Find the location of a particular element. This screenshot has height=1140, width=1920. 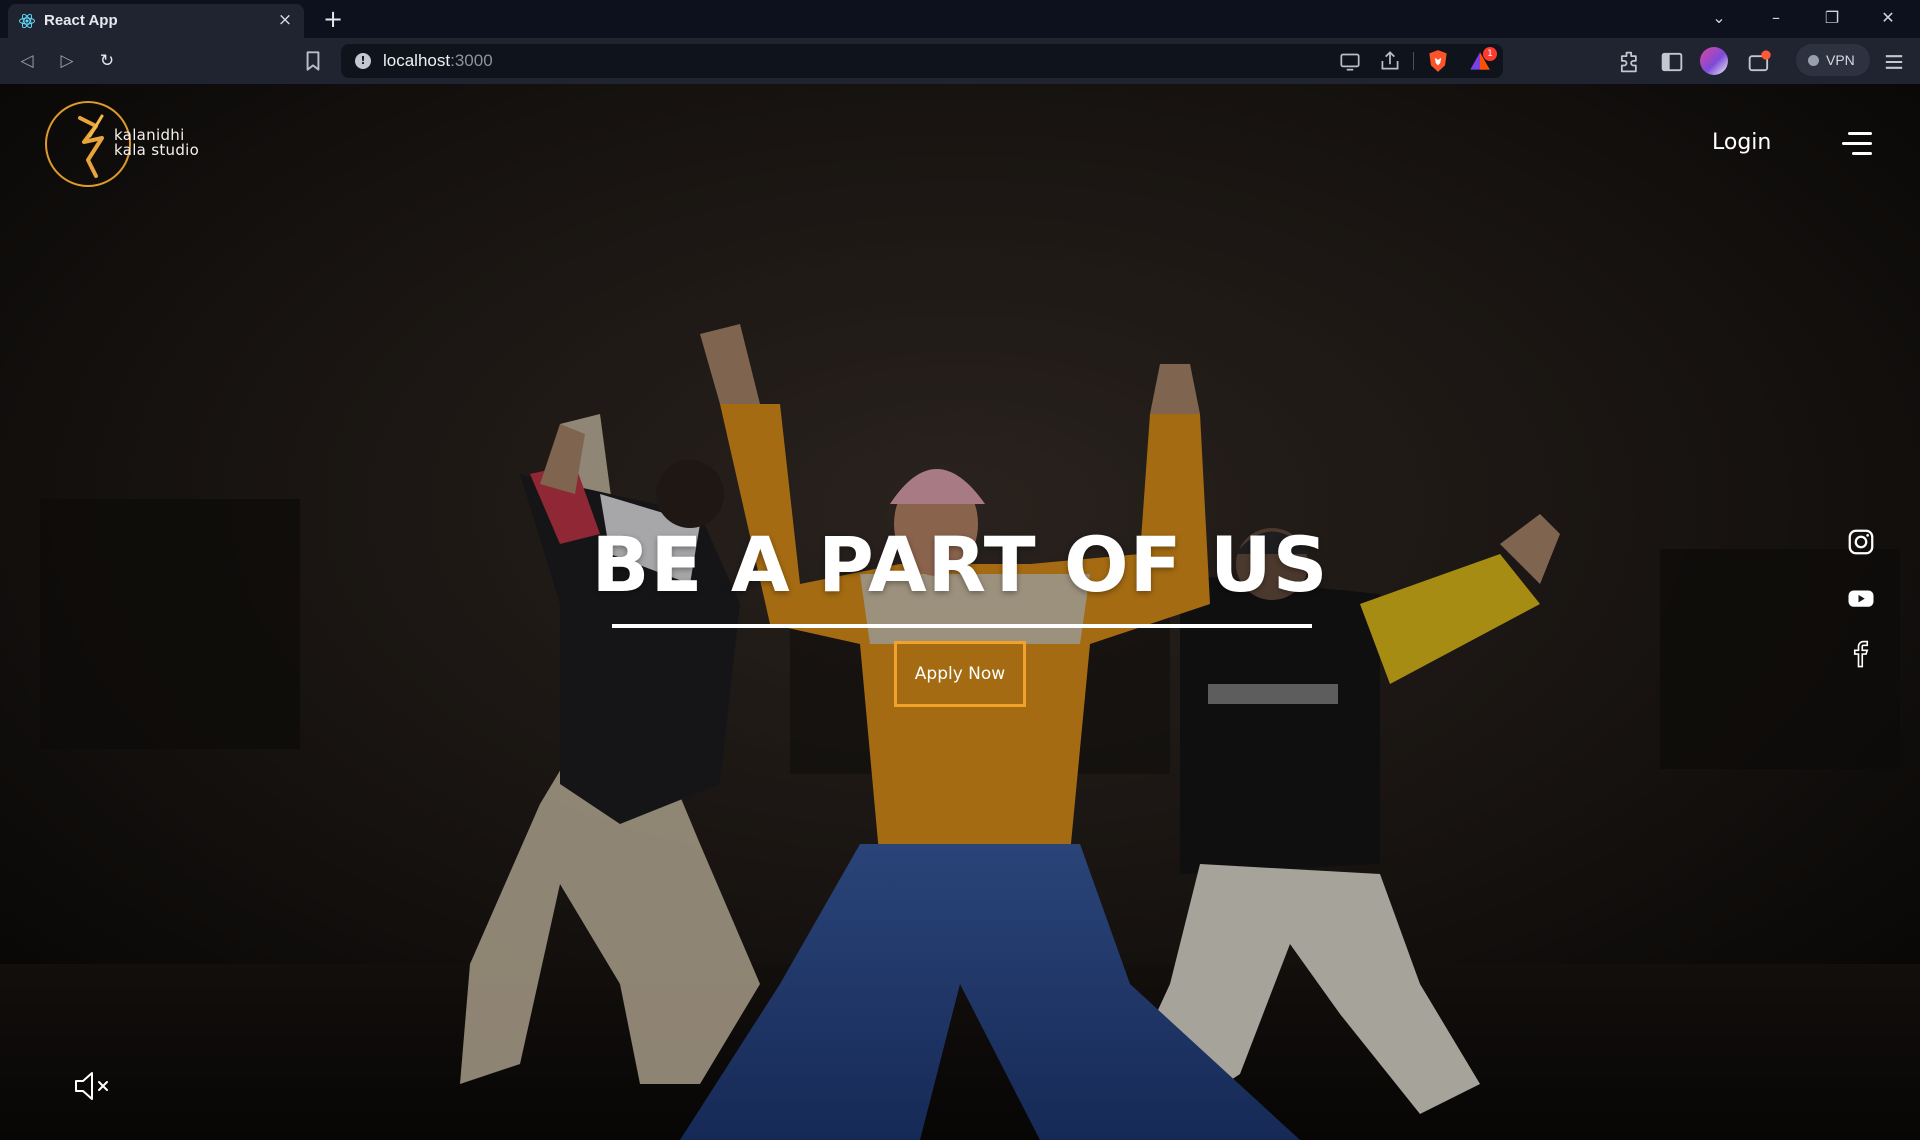

browser-menu-icon is located at coordinates (1894, 62).